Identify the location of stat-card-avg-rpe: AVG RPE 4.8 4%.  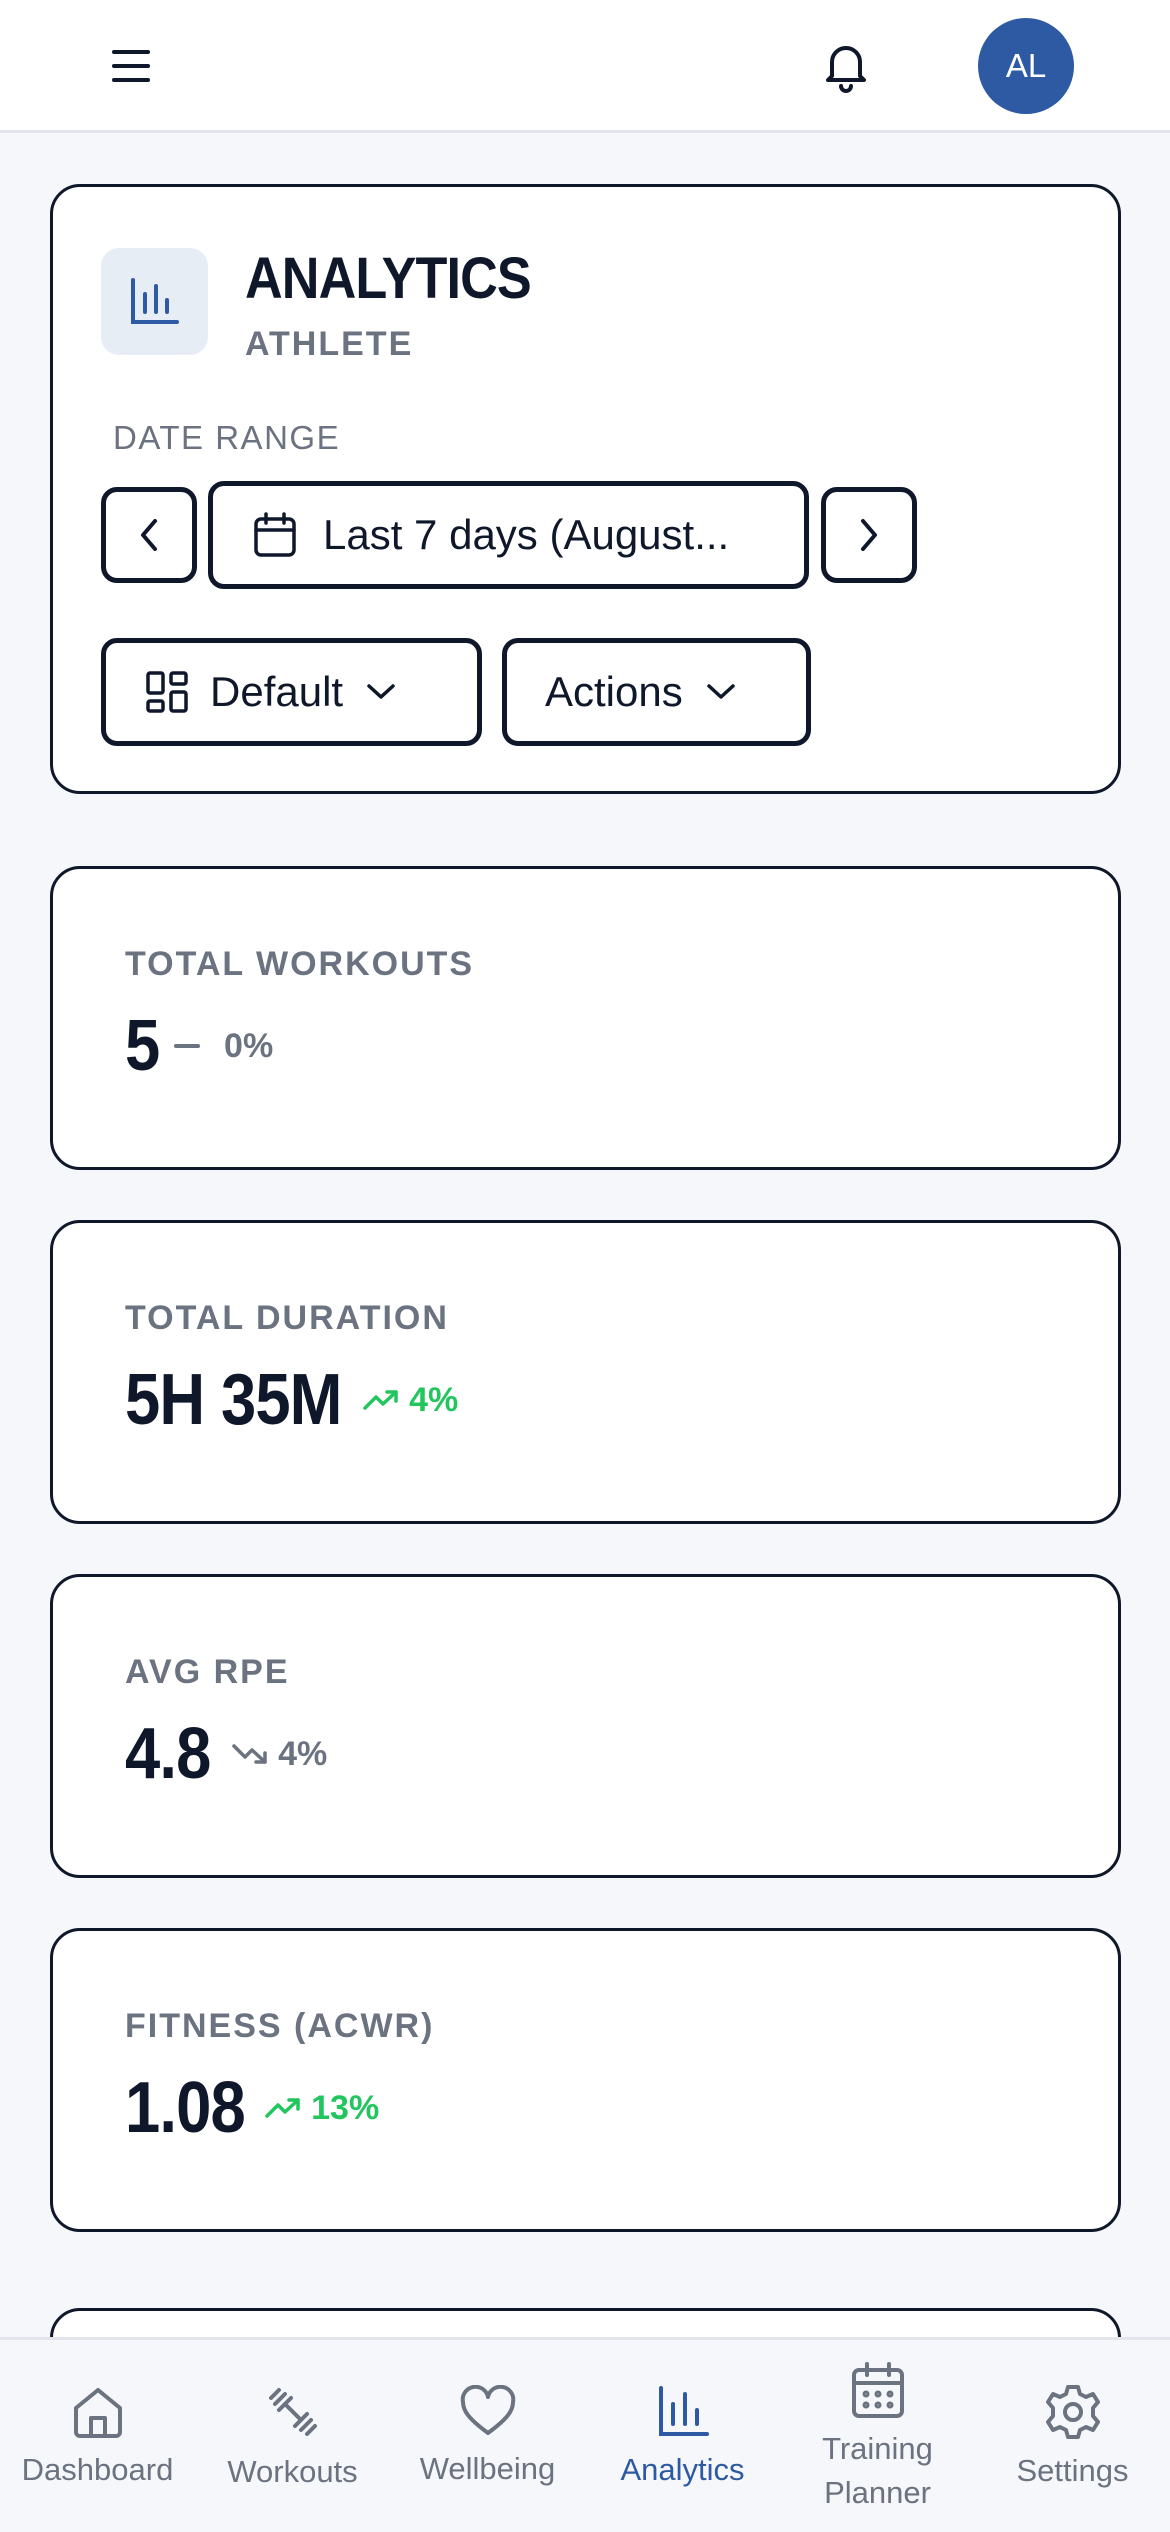
(585, 1726).